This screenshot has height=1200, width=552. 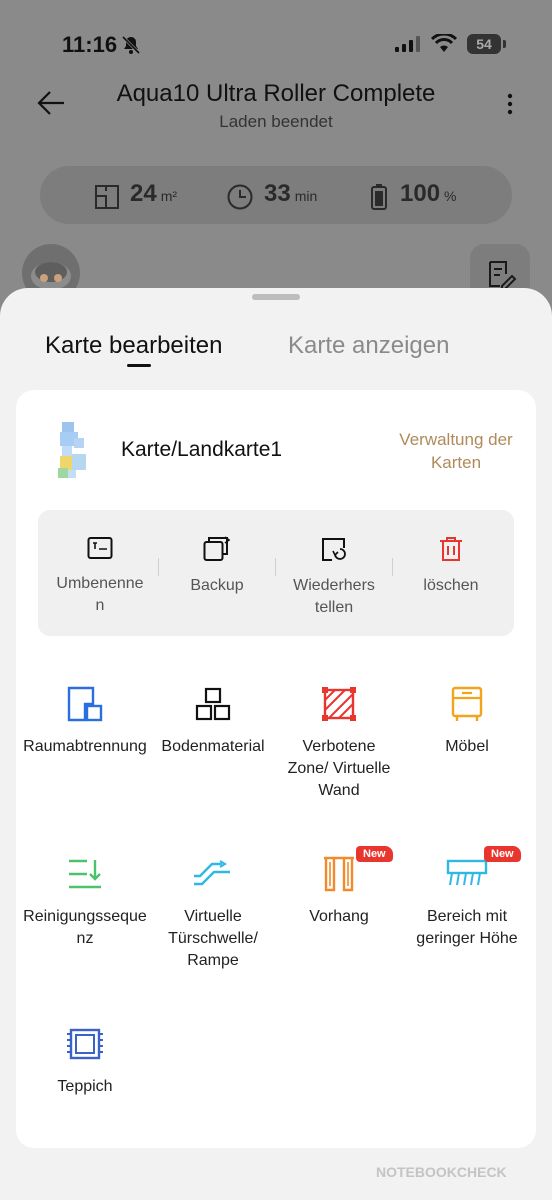 I want to click on delete-button: löschen, so click(x=451, y=566).